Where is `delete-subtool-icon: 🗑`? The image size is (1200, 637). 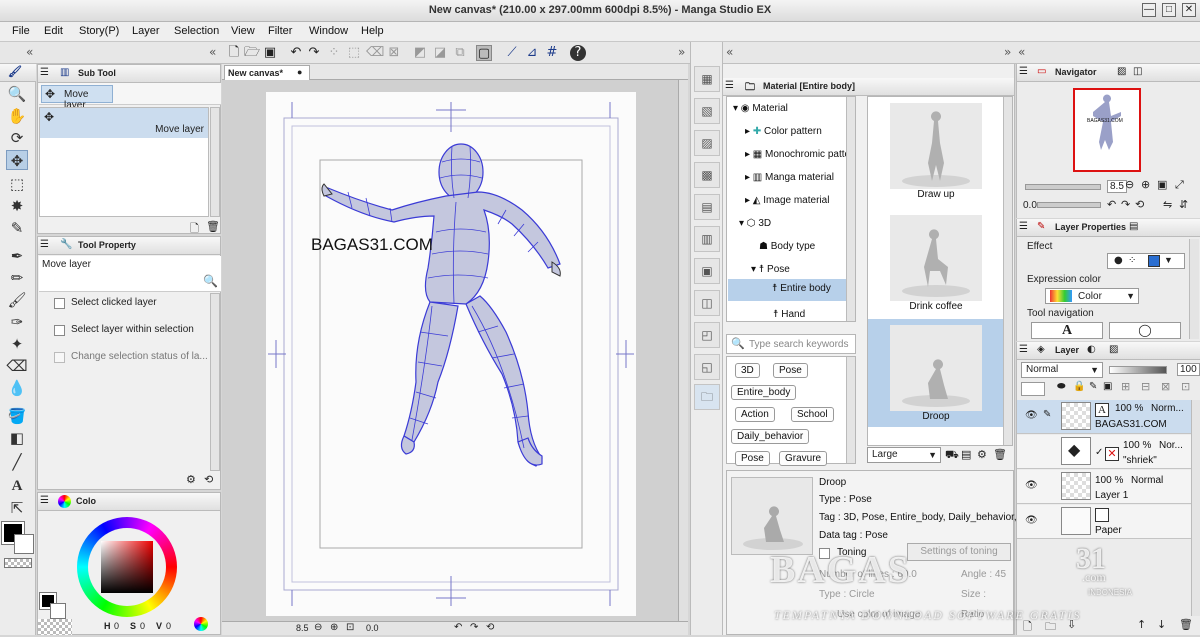
delete-subtool-icon: 🗑 is located at coordinates (213, 226).